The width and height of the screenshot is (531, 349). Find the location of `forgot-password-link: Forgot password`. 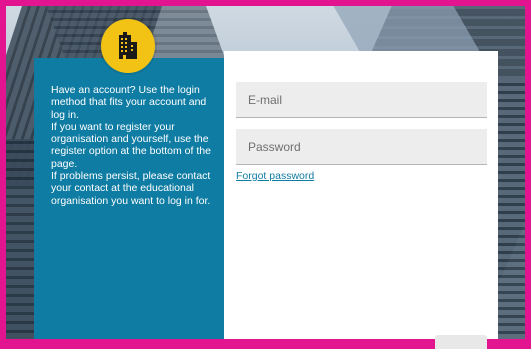

forgot-password-link: Forgot password is located at coordinates (275, 176).